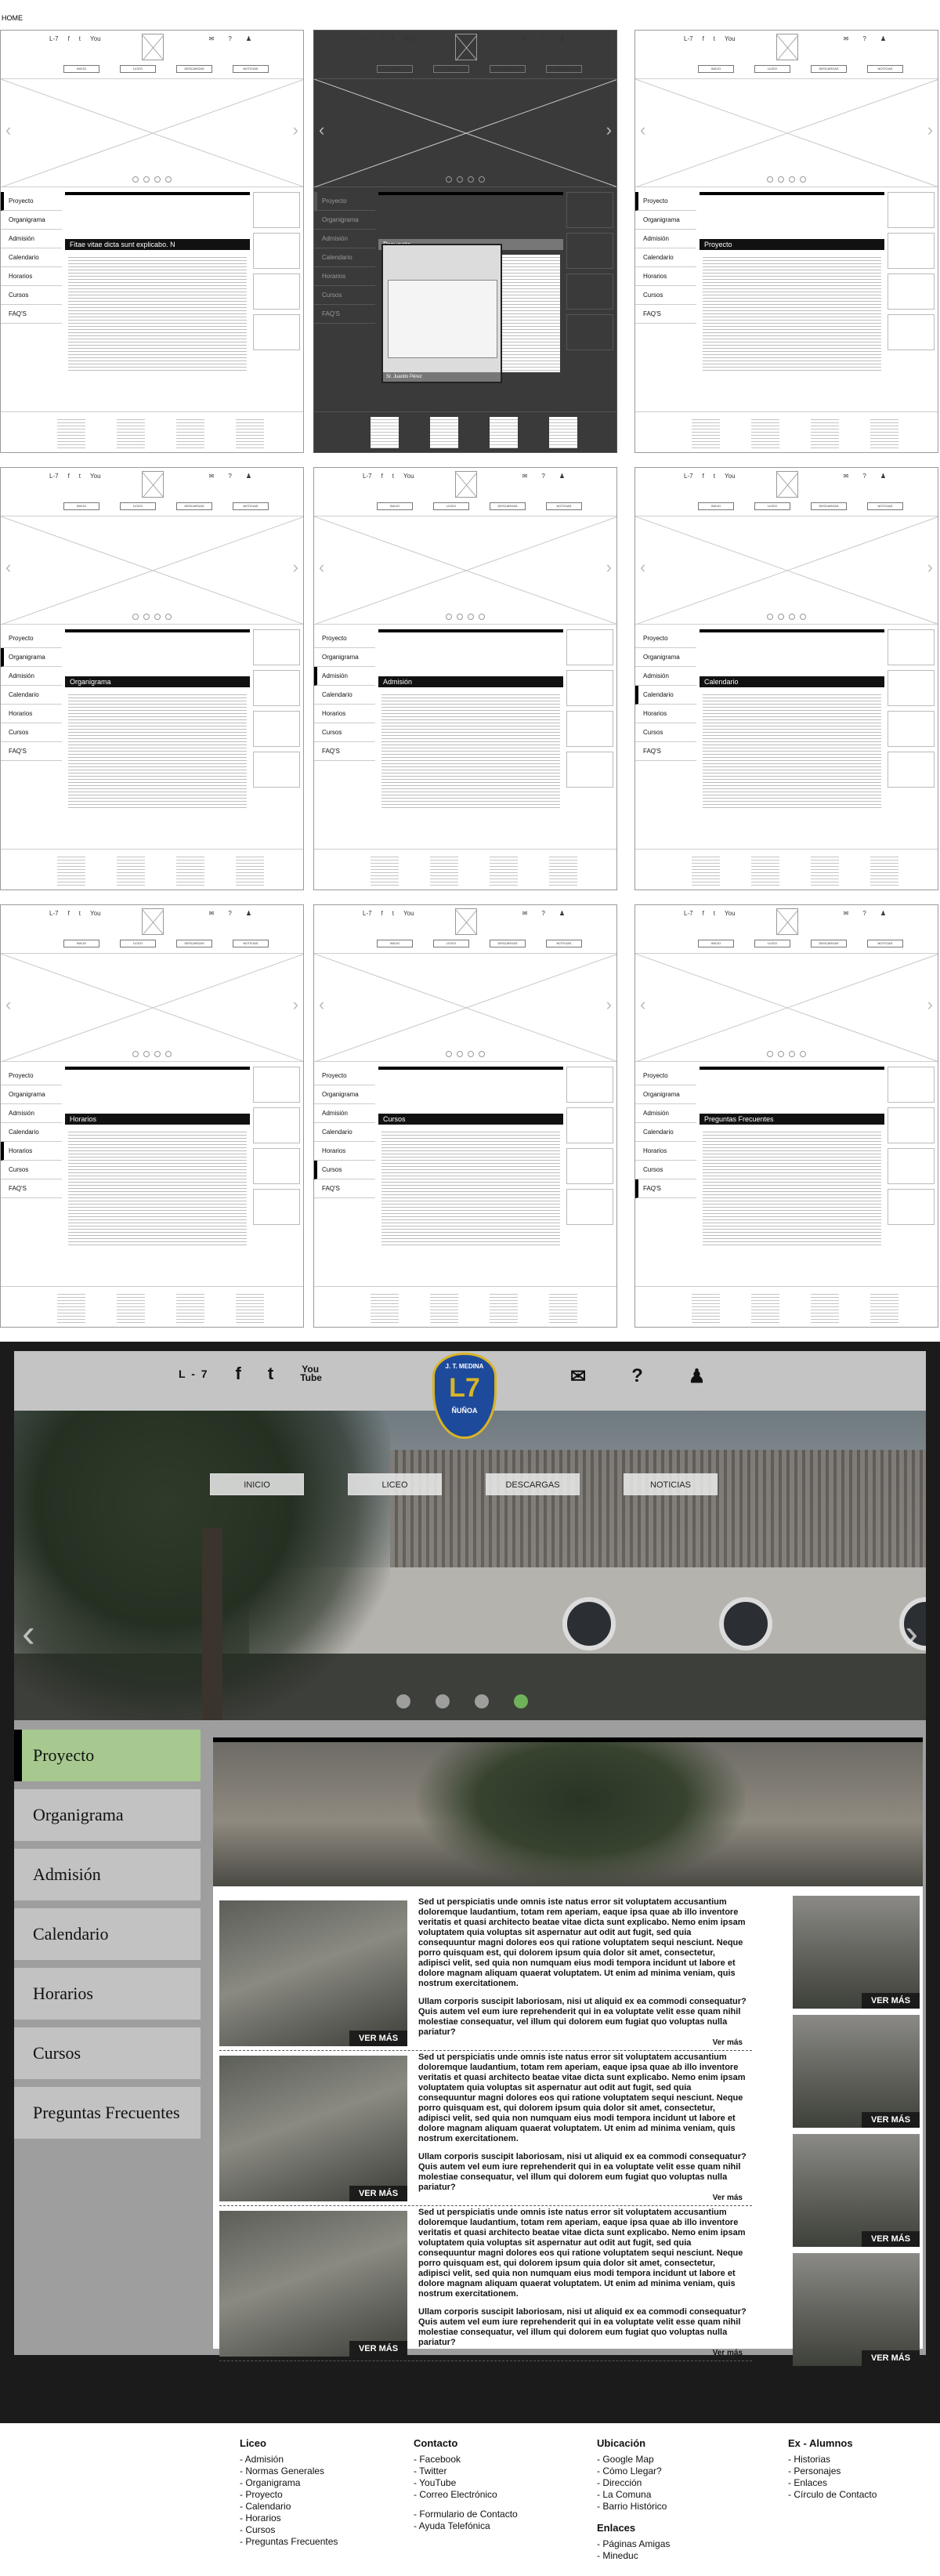 Image resolution: width=940 pixels, height=2576 pixels. What do you see at coordinates (289, 2518) in the screenshot?
I see `footer-link: - Horarios` at bounding box center [289, 2518].